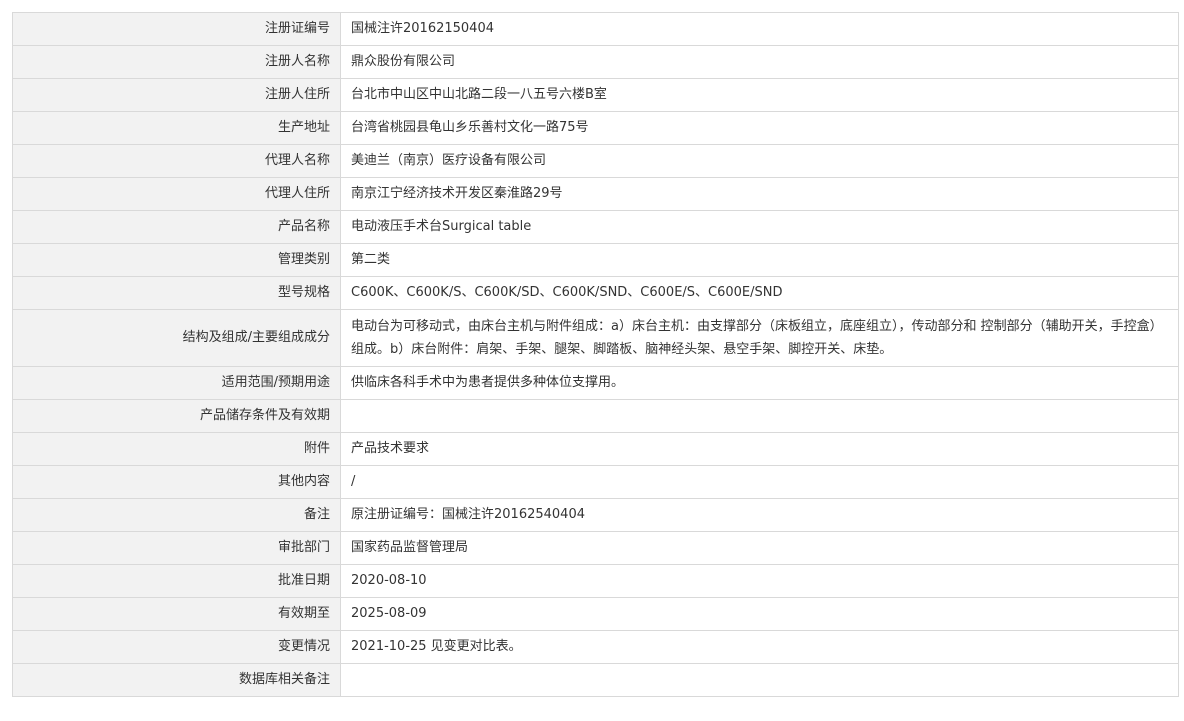 The image size is (1184, 721). Describe the element at coordinates (759, 482) in the screenshot. I see `row-value: /` at that location.